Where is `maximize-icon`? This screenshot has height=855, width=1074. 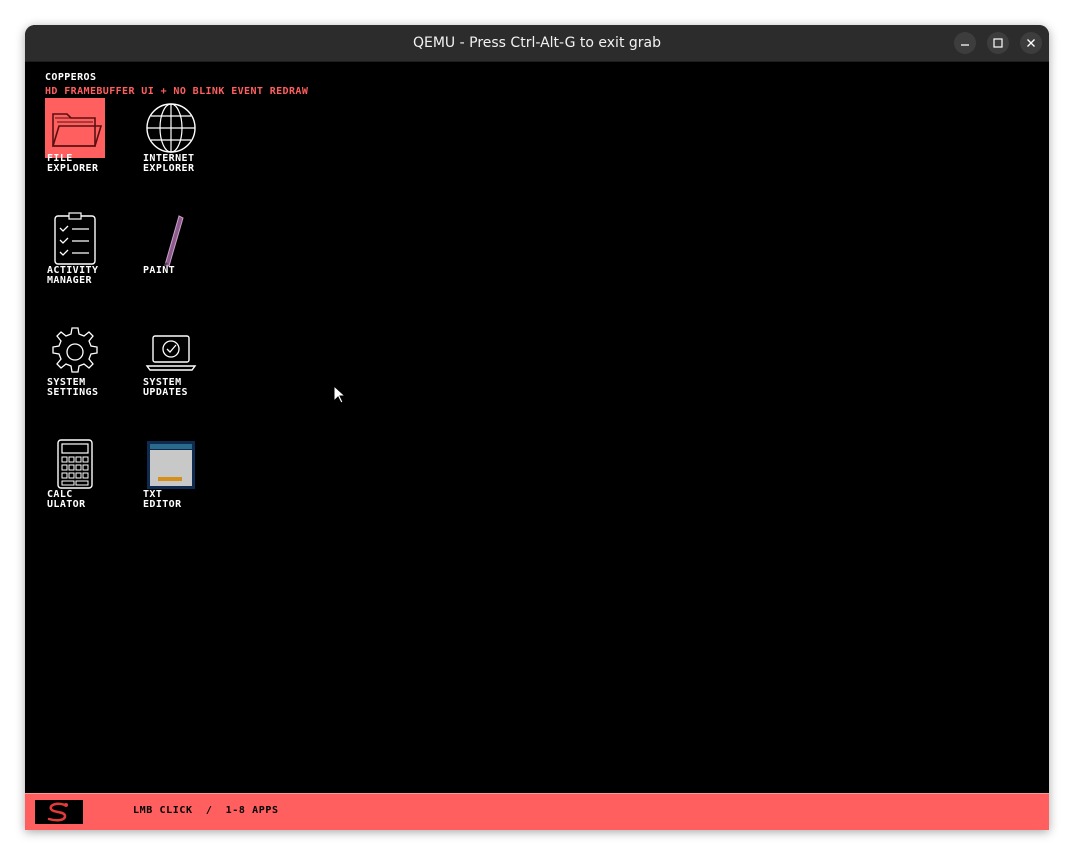 maximize-icon is located at coordinates (998, 43).